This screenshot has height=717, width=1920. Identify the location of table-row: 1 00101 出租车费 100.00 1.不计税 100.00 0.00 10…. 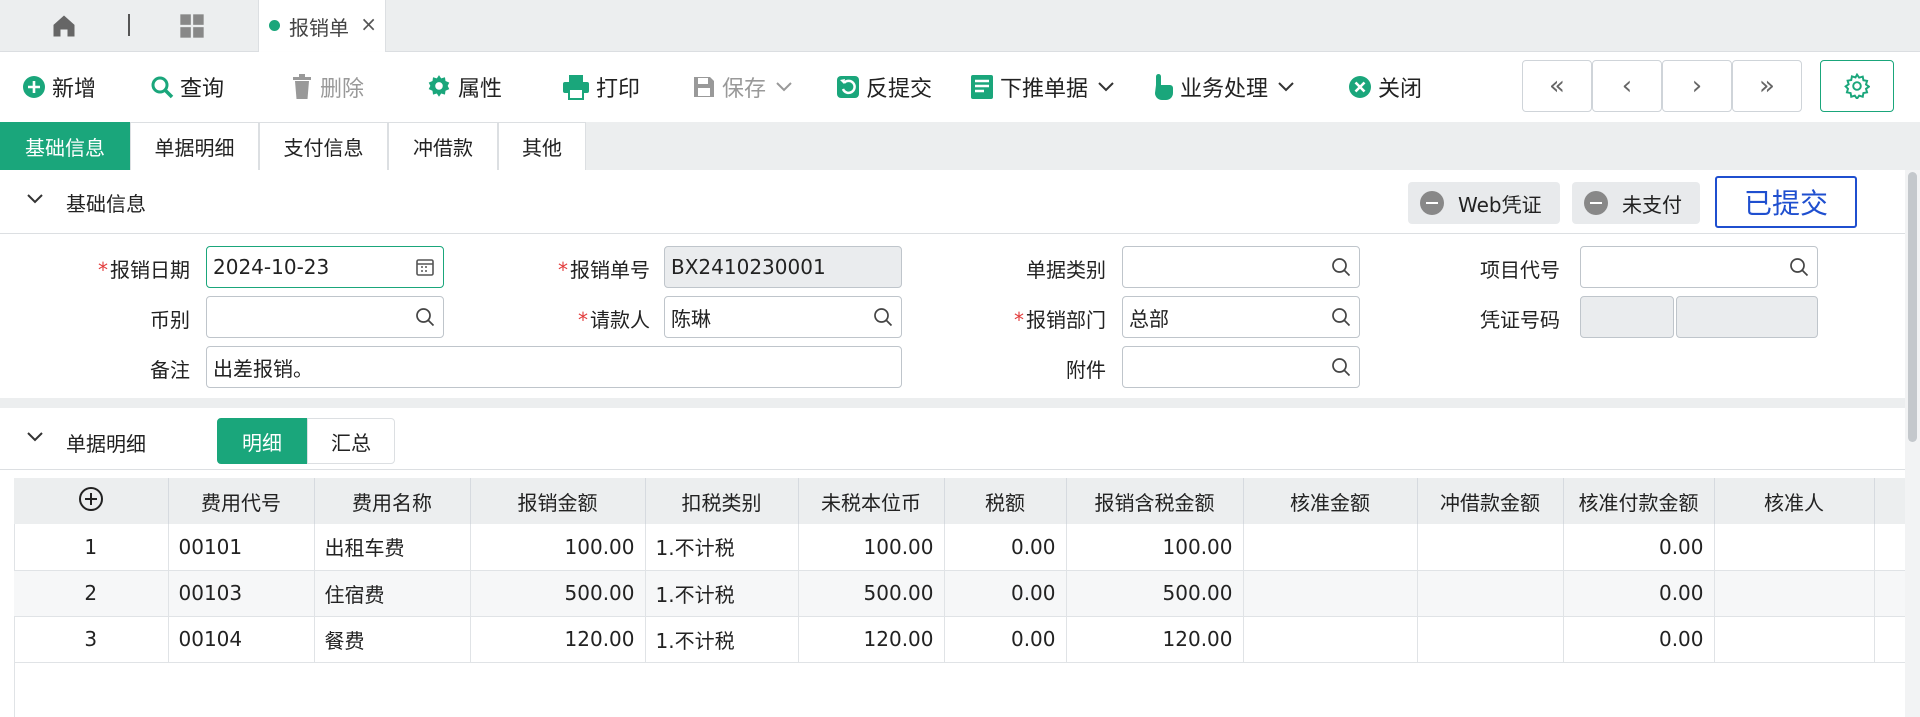
(967, 547).